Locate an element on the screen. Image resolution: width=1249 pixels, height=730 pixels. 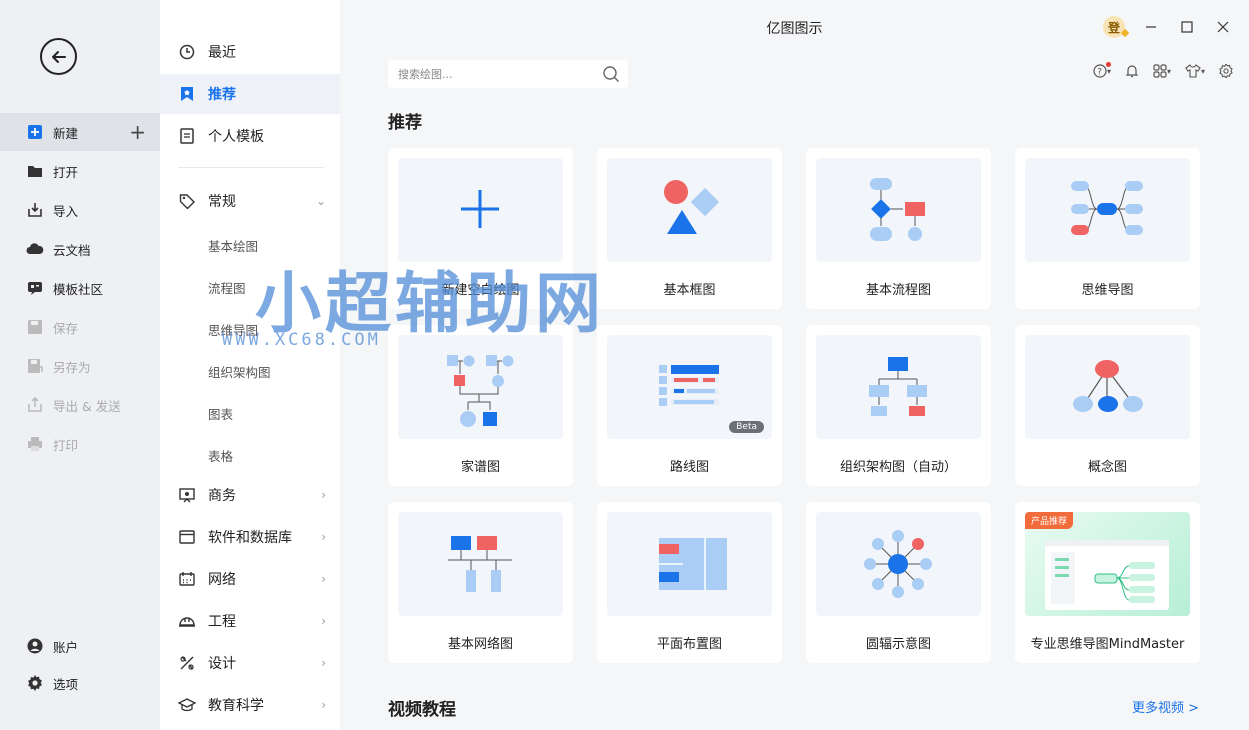
card-mindmaster: 产品推荐 专业思维导图MindMaster is located at coordinates (1107, 582).